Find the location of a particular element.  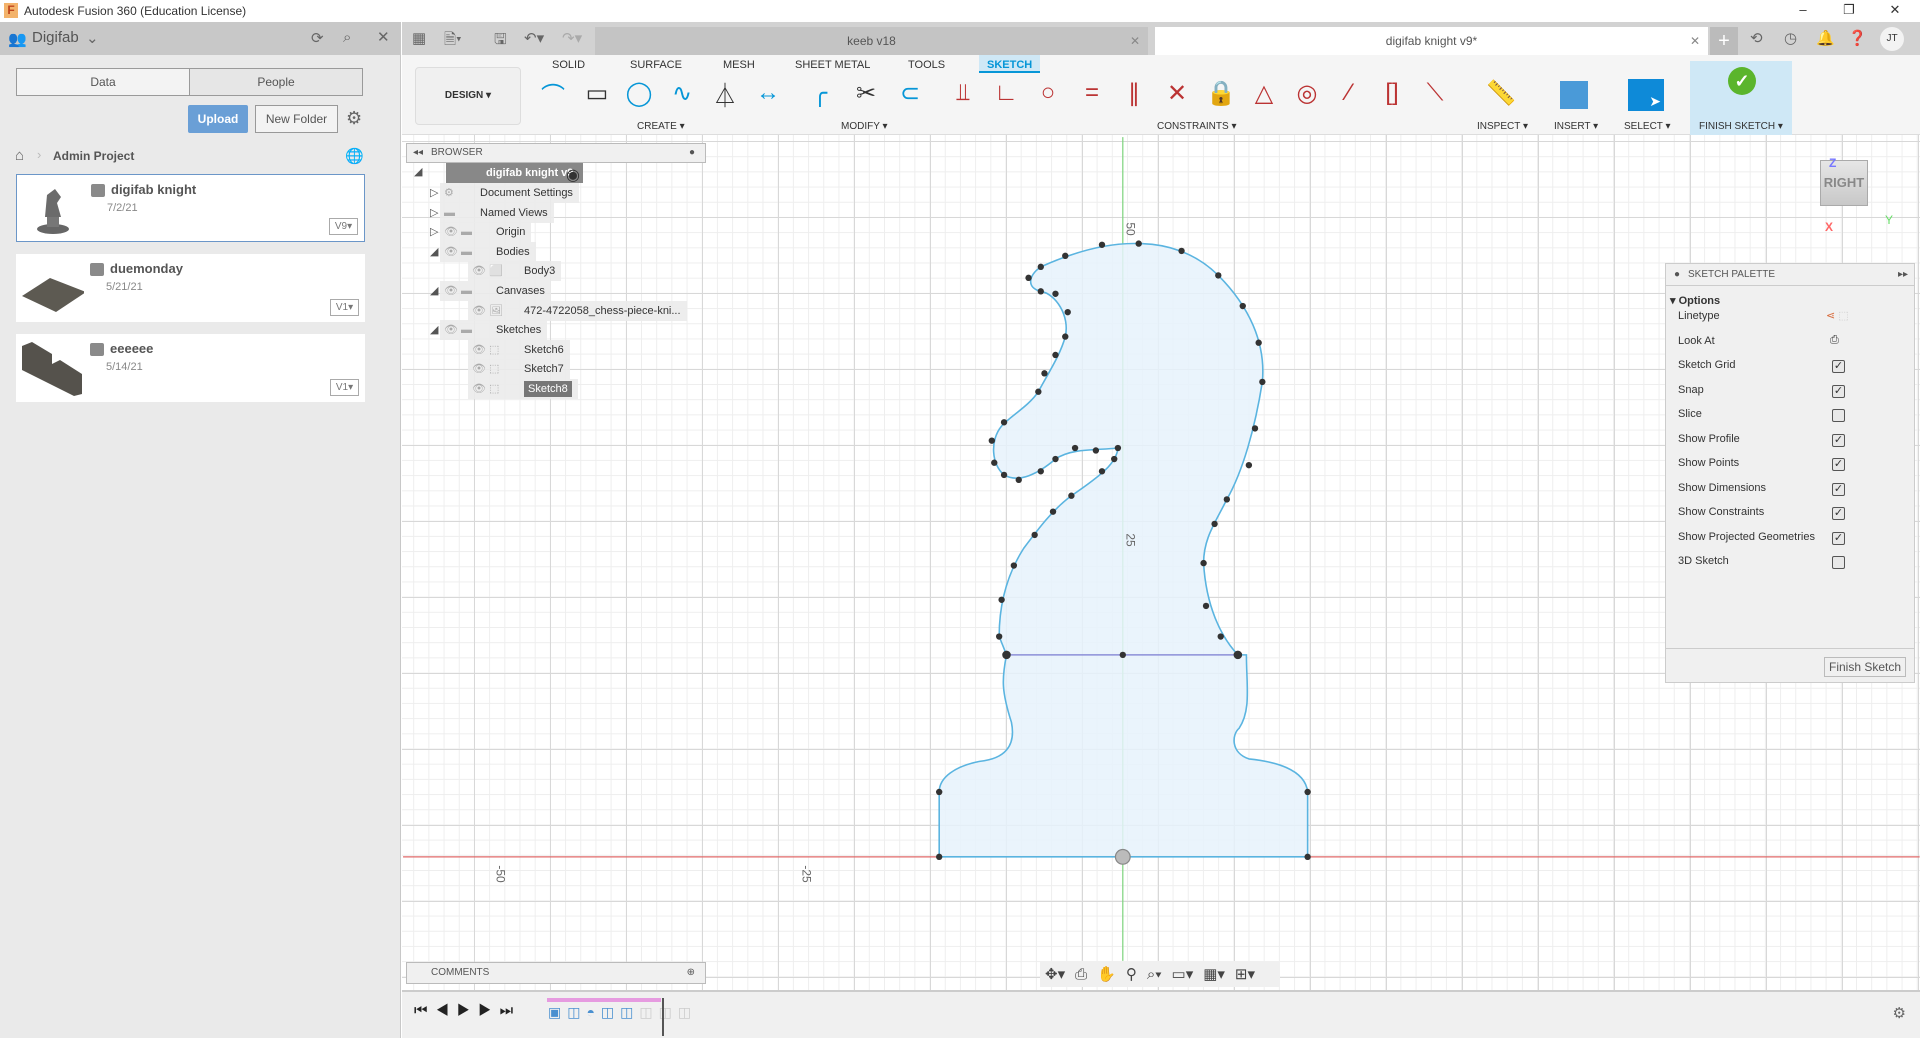

zoom-icon: ⚲ is located at coordinates (1131, 974).